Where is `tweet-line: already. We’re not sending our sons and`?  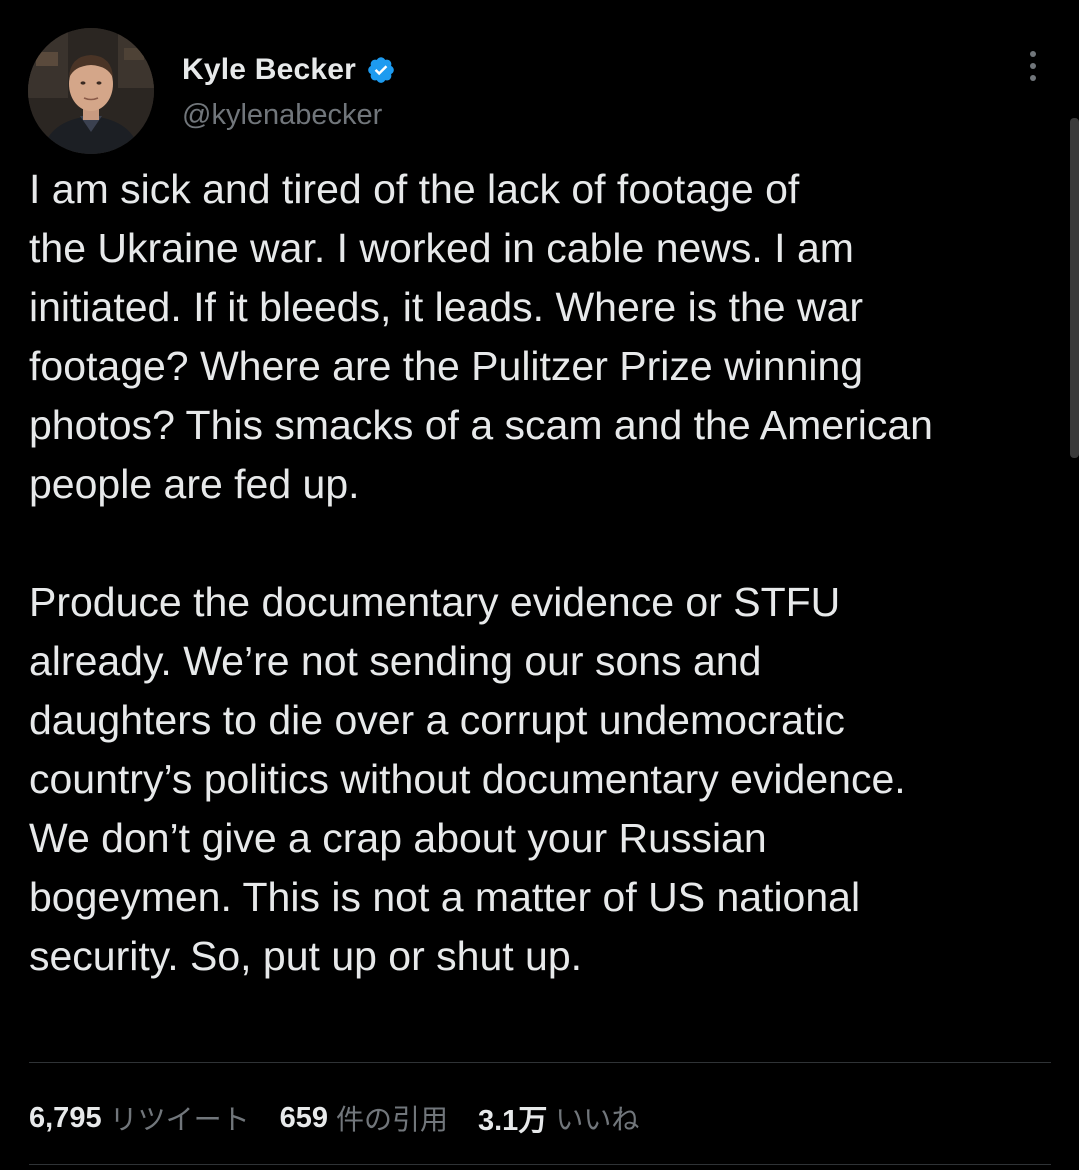 tweet-line: already. We’re not sending our sons and is located at coordinates (395, 661).